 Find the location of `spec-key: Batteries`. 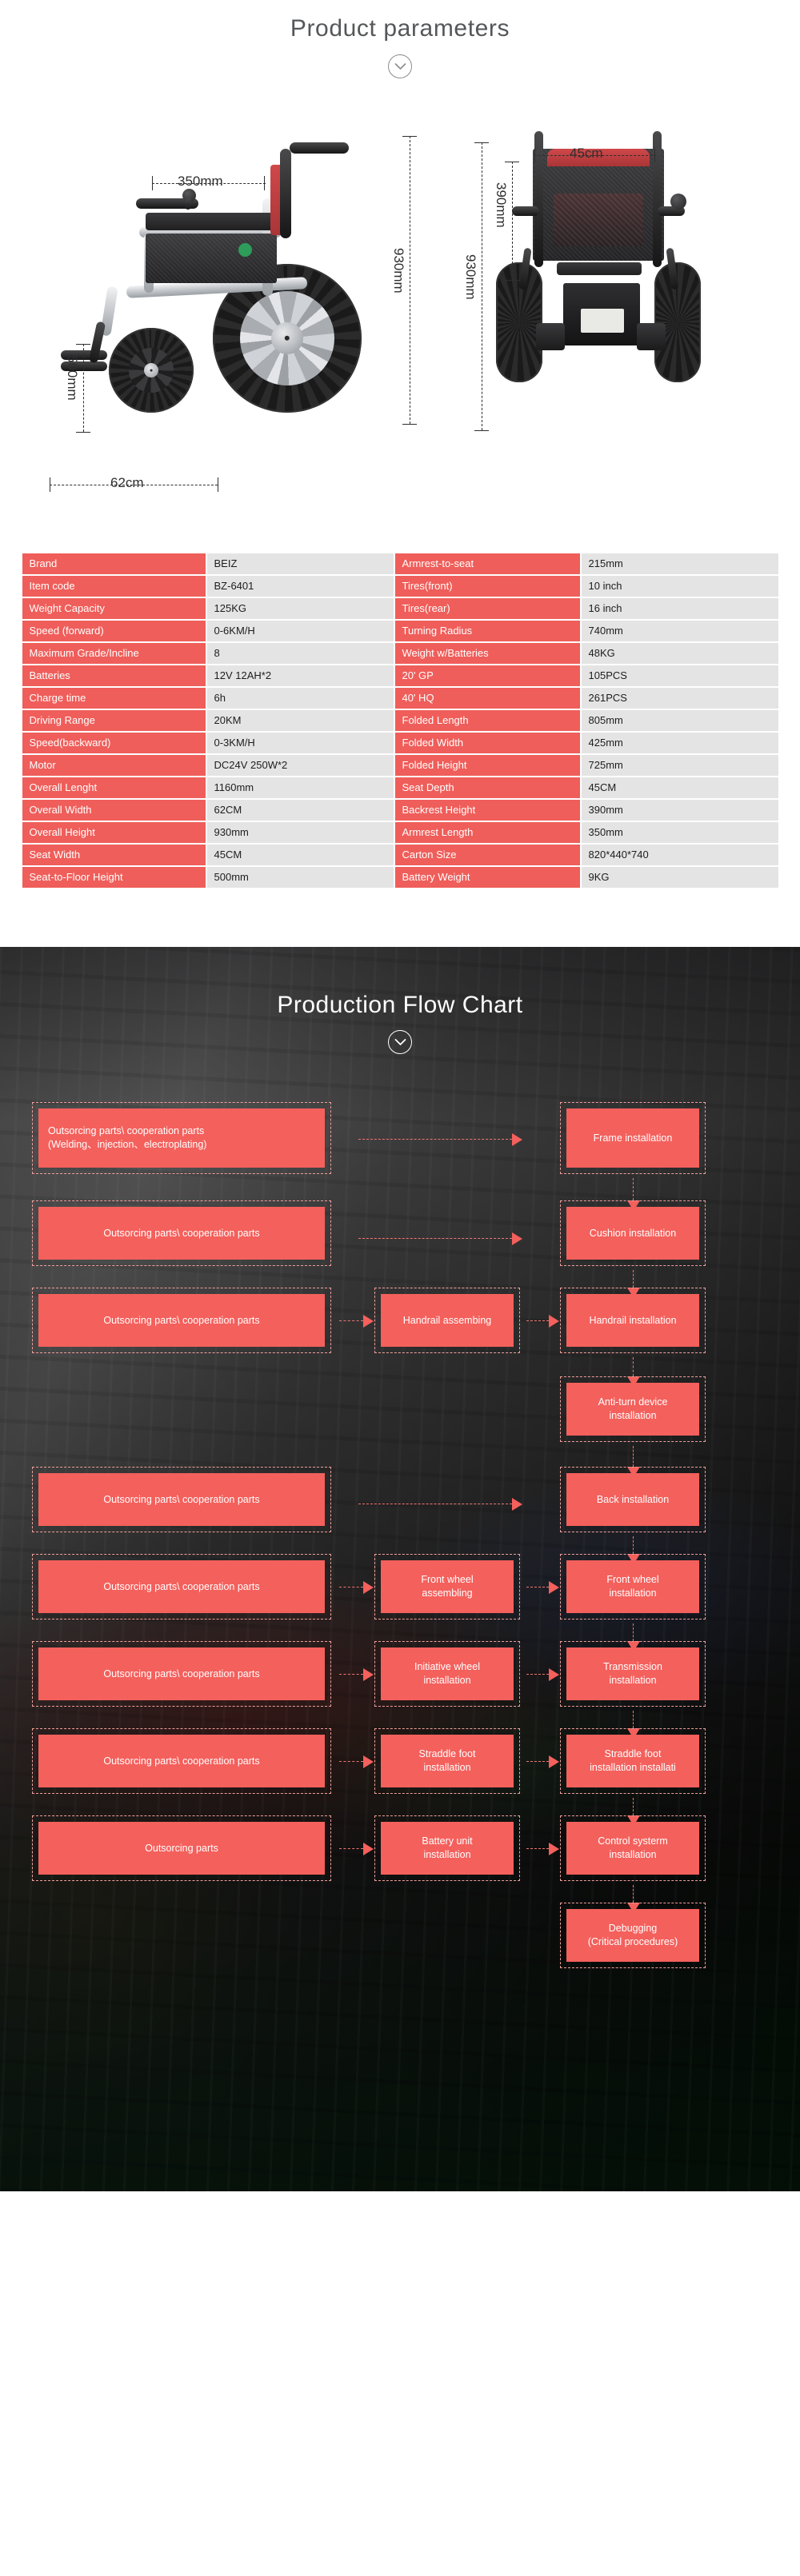

spec-key: Batteries is located at coordinates (114, 675).